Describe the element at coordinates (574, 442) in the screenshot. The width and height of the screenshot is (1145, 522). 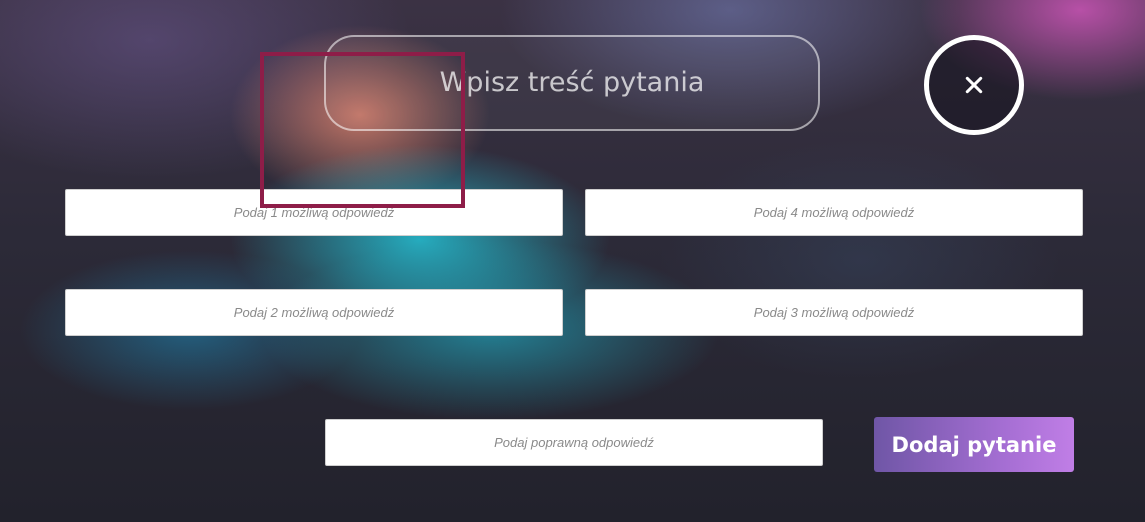
I see `correct-answer-input` at that location.